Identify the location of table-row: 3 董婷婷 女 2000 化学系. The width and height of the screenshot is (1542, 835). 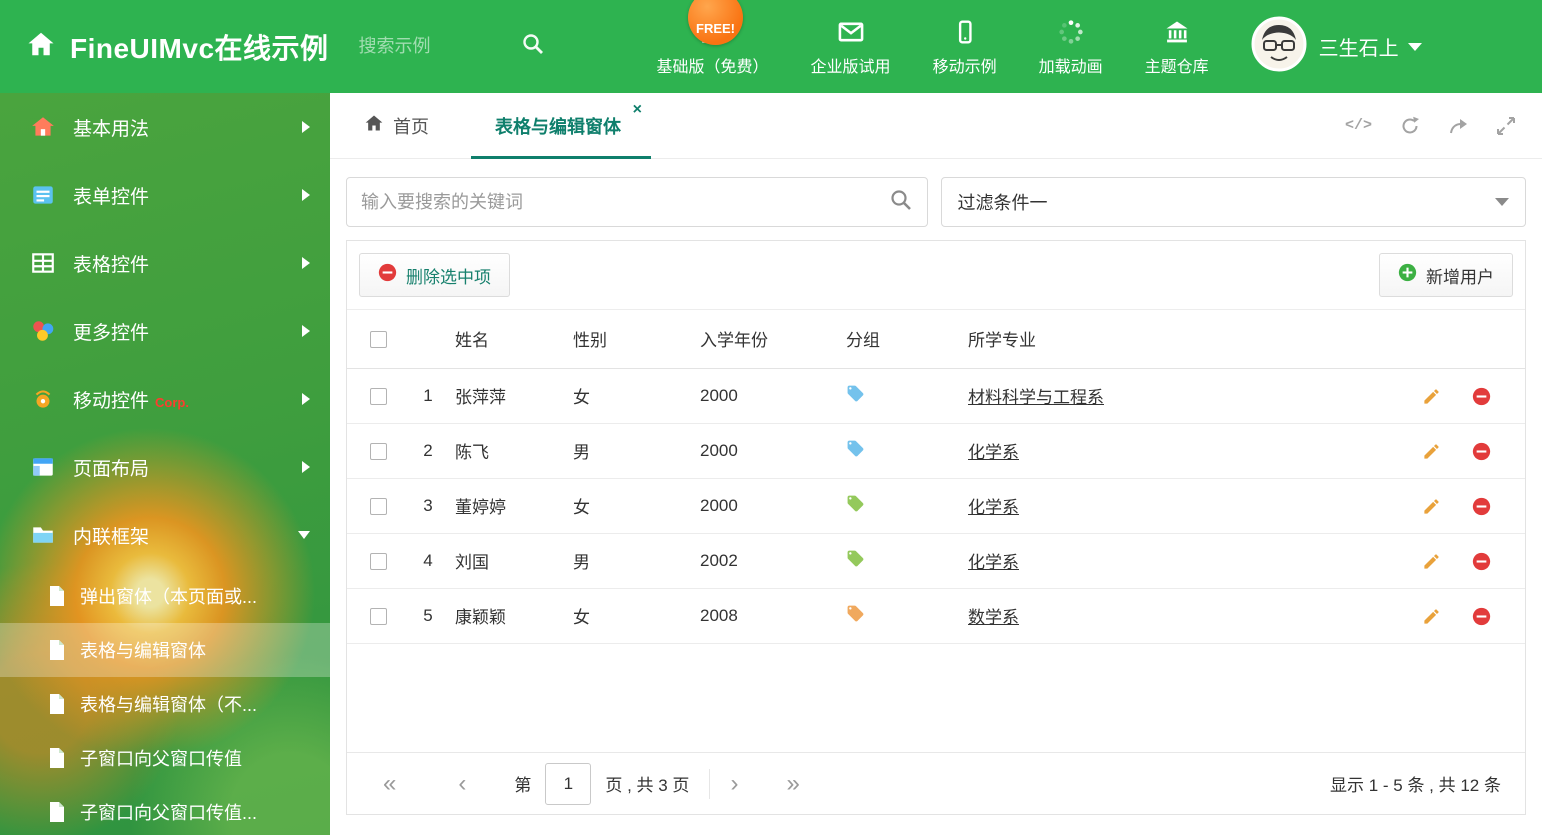
(936, 506).